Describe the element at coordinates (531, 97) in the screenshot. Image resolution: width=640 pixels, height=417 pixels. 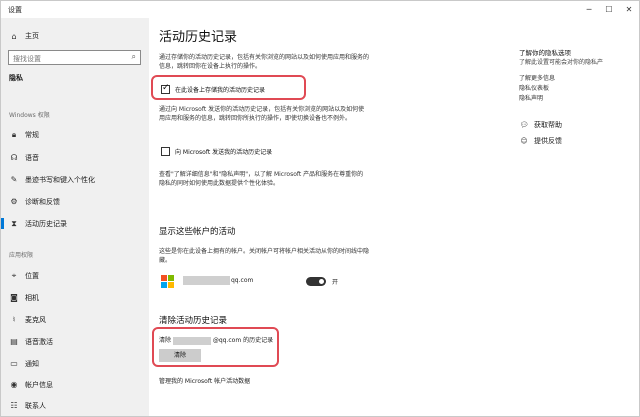
I see `link-privacy-statement: 隐私声明` at that location.